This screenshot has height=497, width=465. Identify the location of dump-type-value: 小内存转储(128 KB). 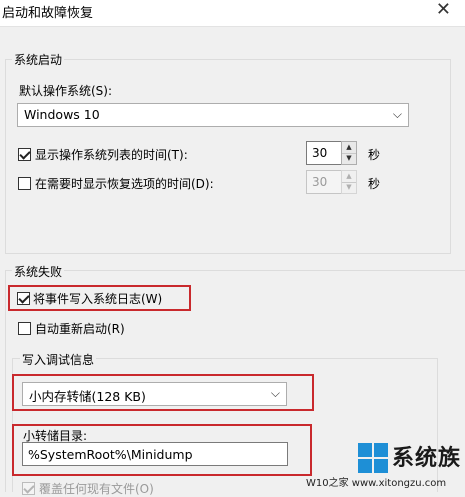
(87, 396).